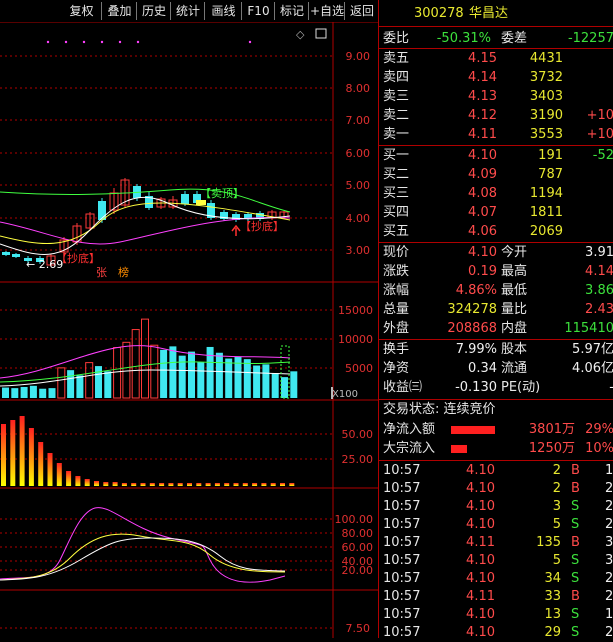  Describe the element at coordinates (81, 11) in the screenshot. I see `toolbar-button-1: 复权` at that location.